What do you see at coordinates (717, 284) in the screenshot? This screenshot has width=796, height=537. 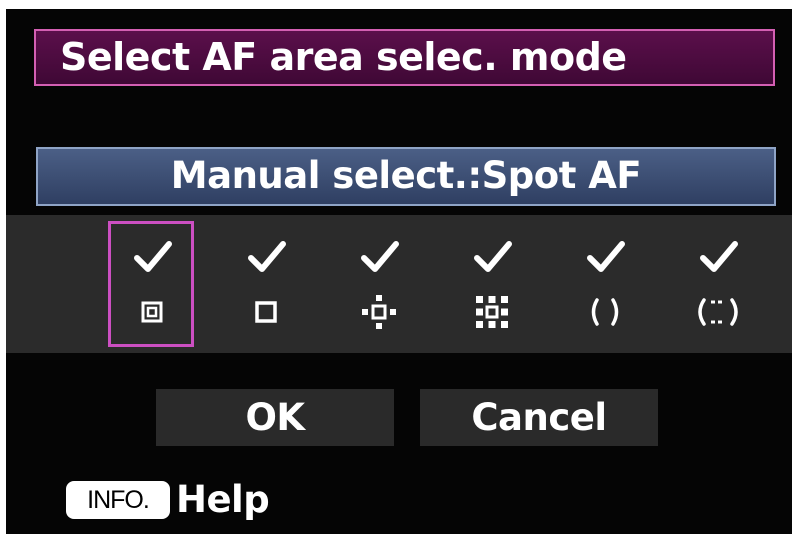 I see `af-option-auto` at bounding box center [717, 284].